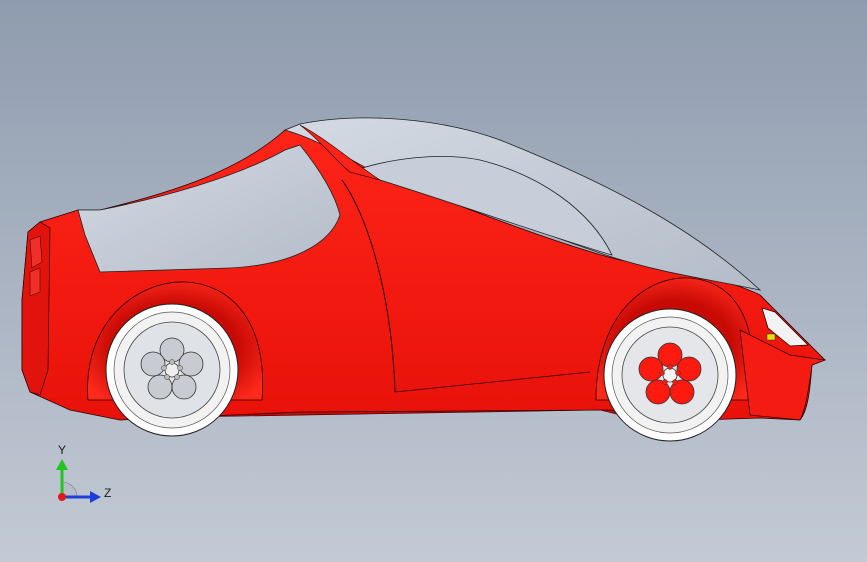 This screenshot has height=562, width=867. I want to click on front-wheel, so click(670, 375).